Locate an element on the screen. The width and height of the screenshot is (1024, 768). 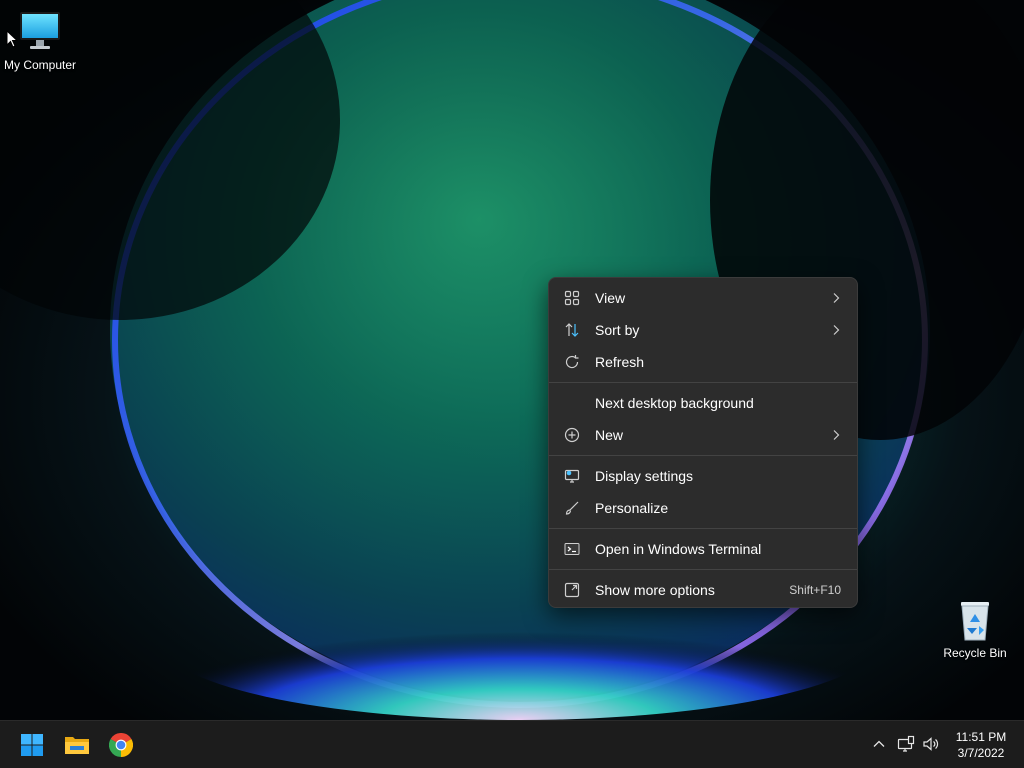
chrome-icon is located at coordinates (121, 745).